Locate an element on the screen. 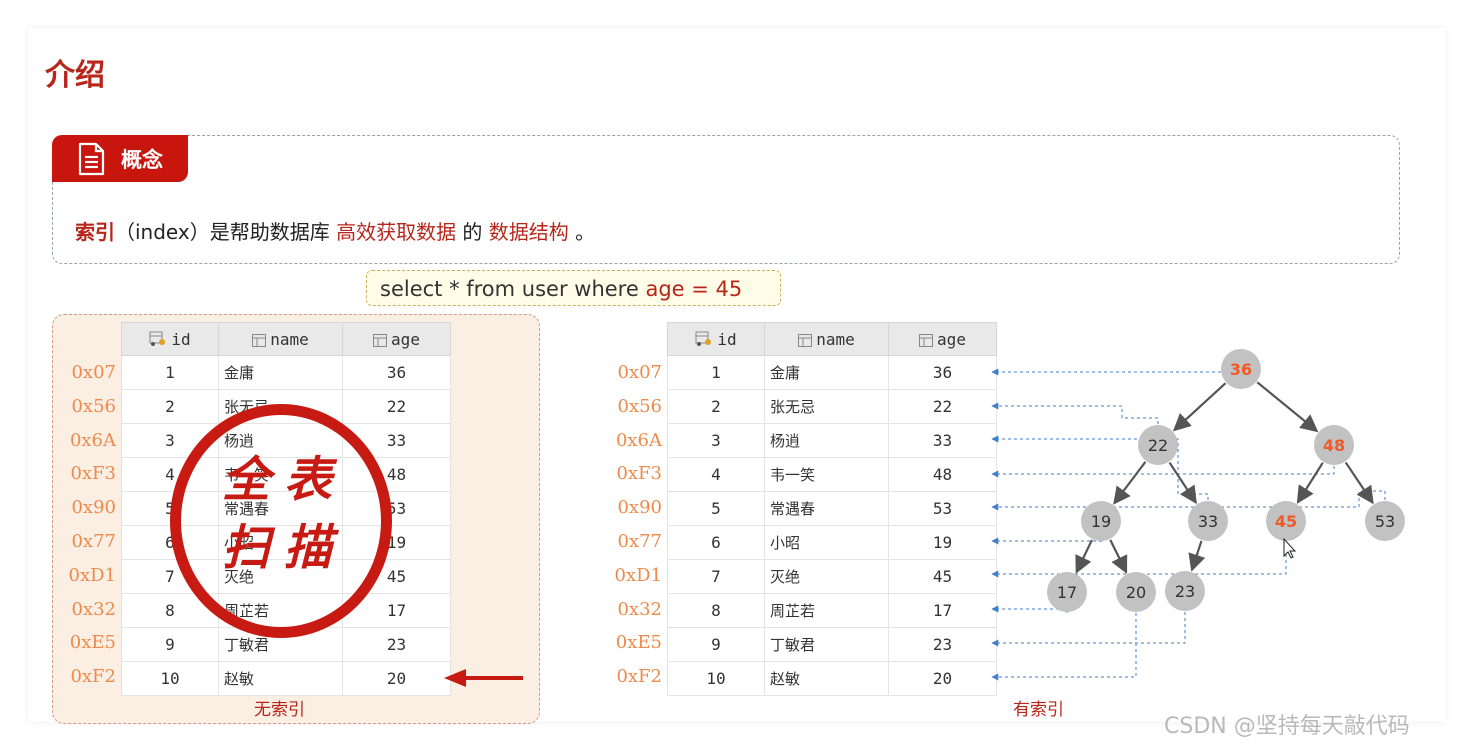 The width and height of the screenshot is (1475, 752). tree-node: 22 is located at coordinates (1158, 445).